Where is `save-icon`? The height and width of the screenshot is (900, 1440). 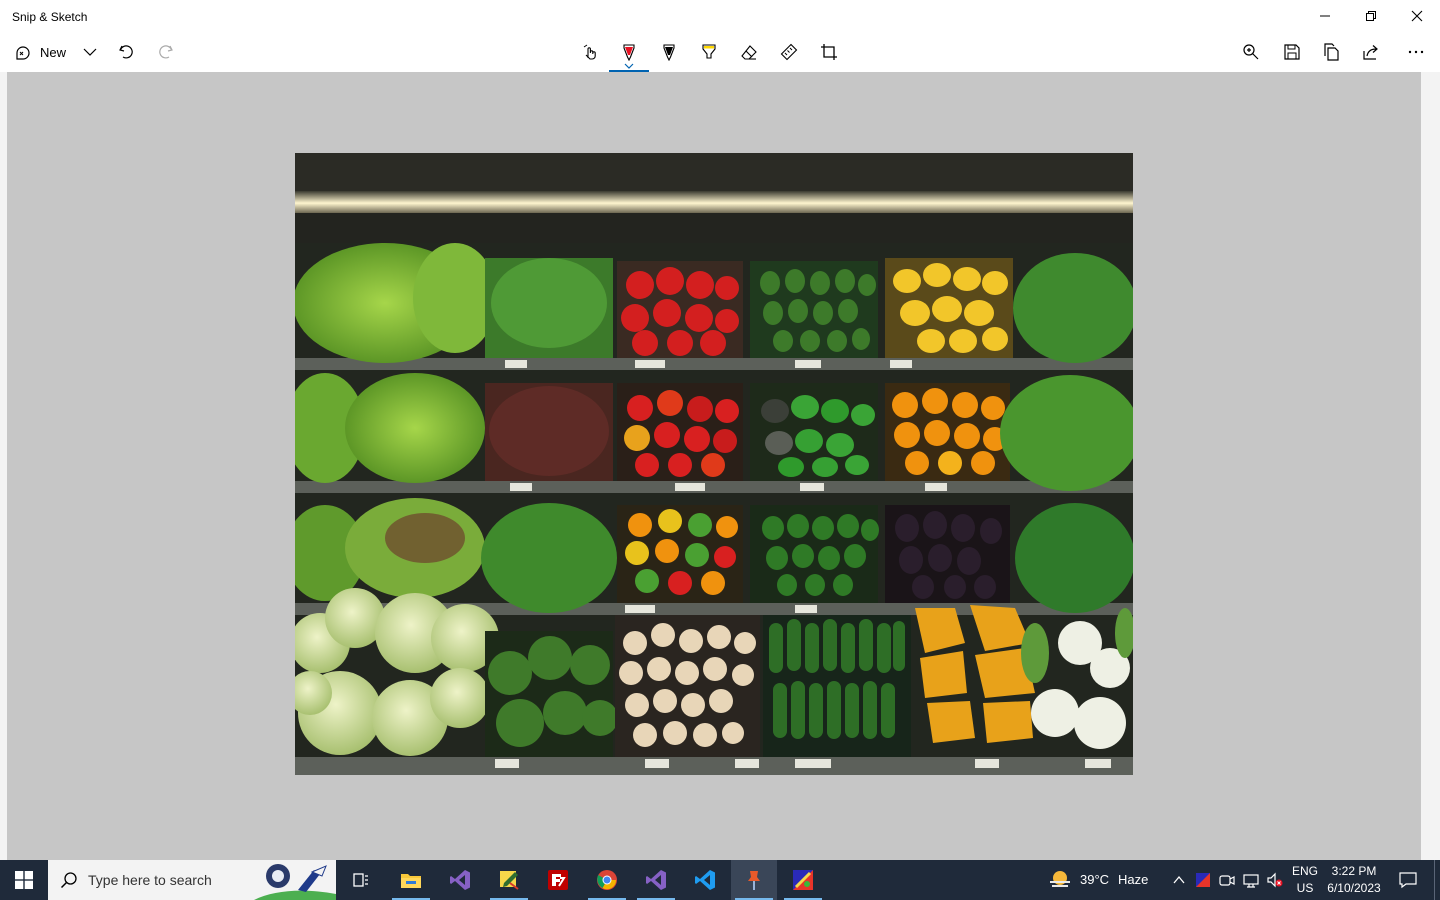
save-icon is located at coordinates (1292, 52).